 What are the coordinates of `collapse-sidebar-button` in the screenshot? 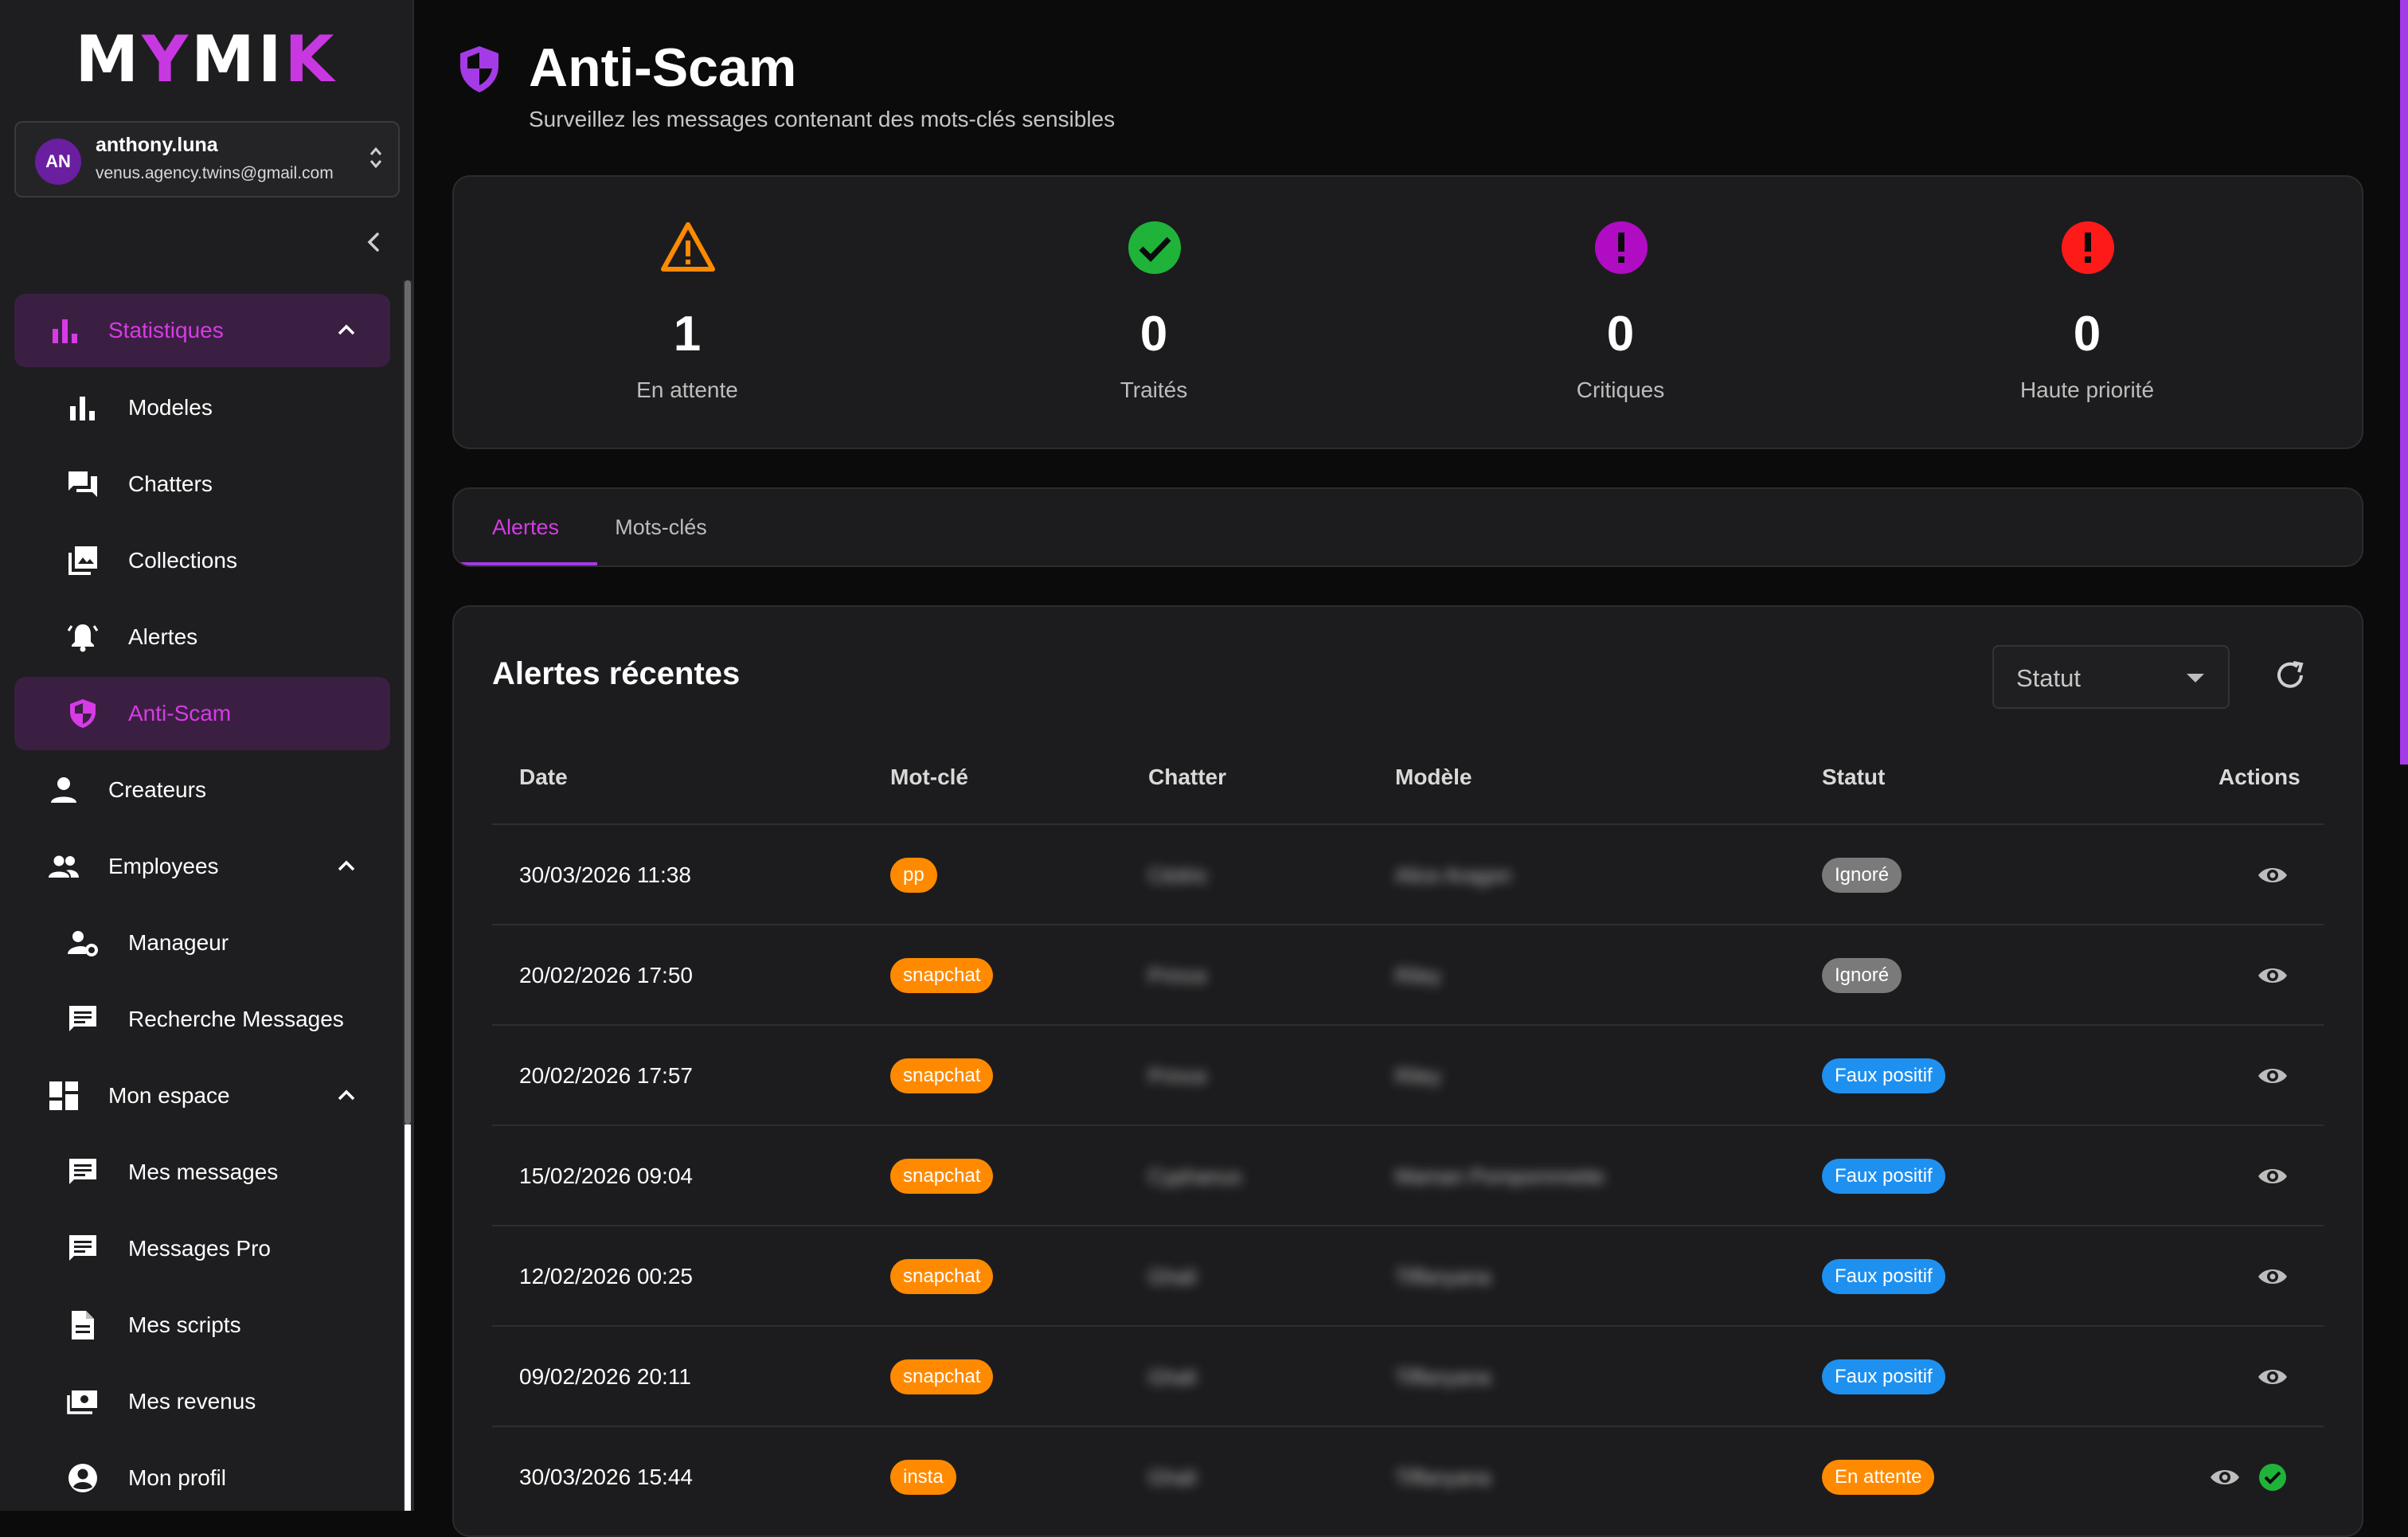 It's located at (374, 242).